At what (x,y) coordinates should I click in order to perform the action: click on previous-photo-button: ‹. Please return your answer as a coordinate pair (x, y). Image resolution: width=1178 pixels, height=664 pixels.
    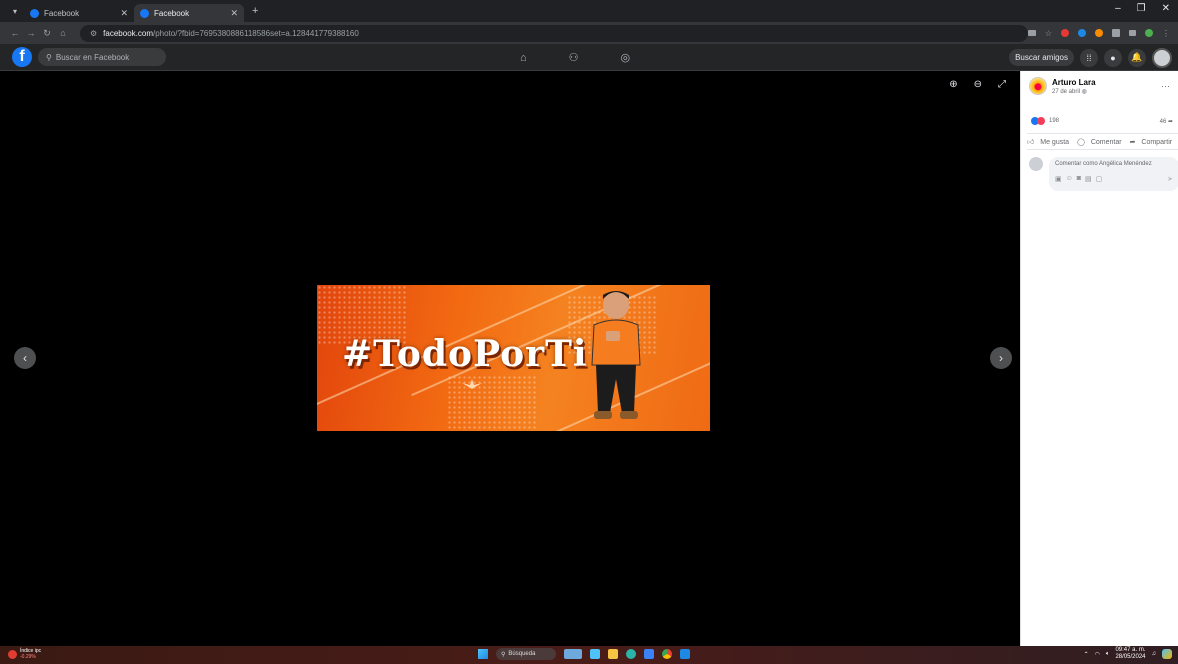
    Looking at the image, I should click on (25, 358).